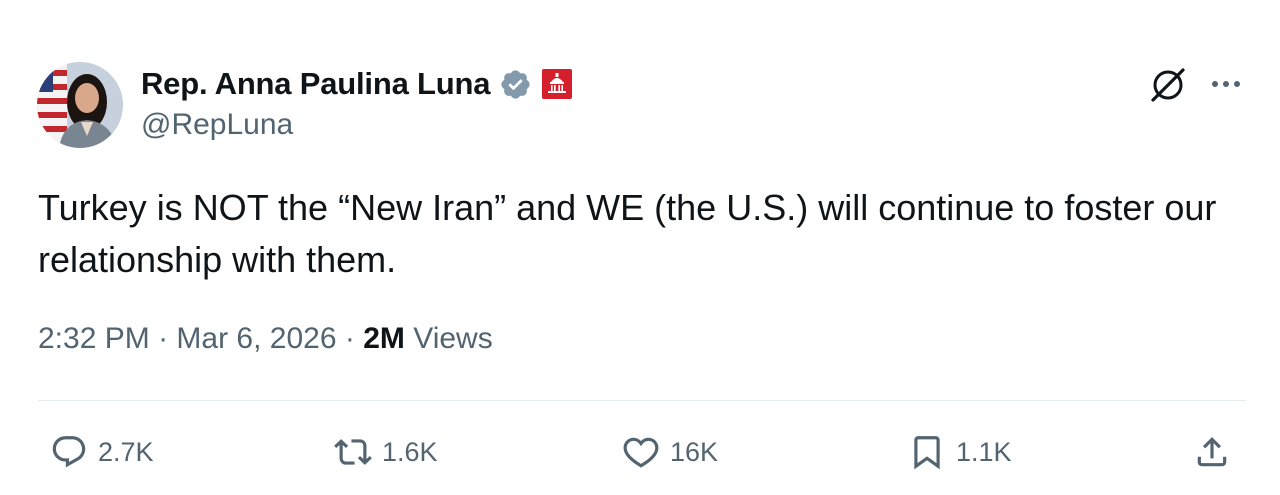  What do you see at coordinates (557, 84) in the screenshot?
I see `capitol-icon` at bounding box center [557, 84].